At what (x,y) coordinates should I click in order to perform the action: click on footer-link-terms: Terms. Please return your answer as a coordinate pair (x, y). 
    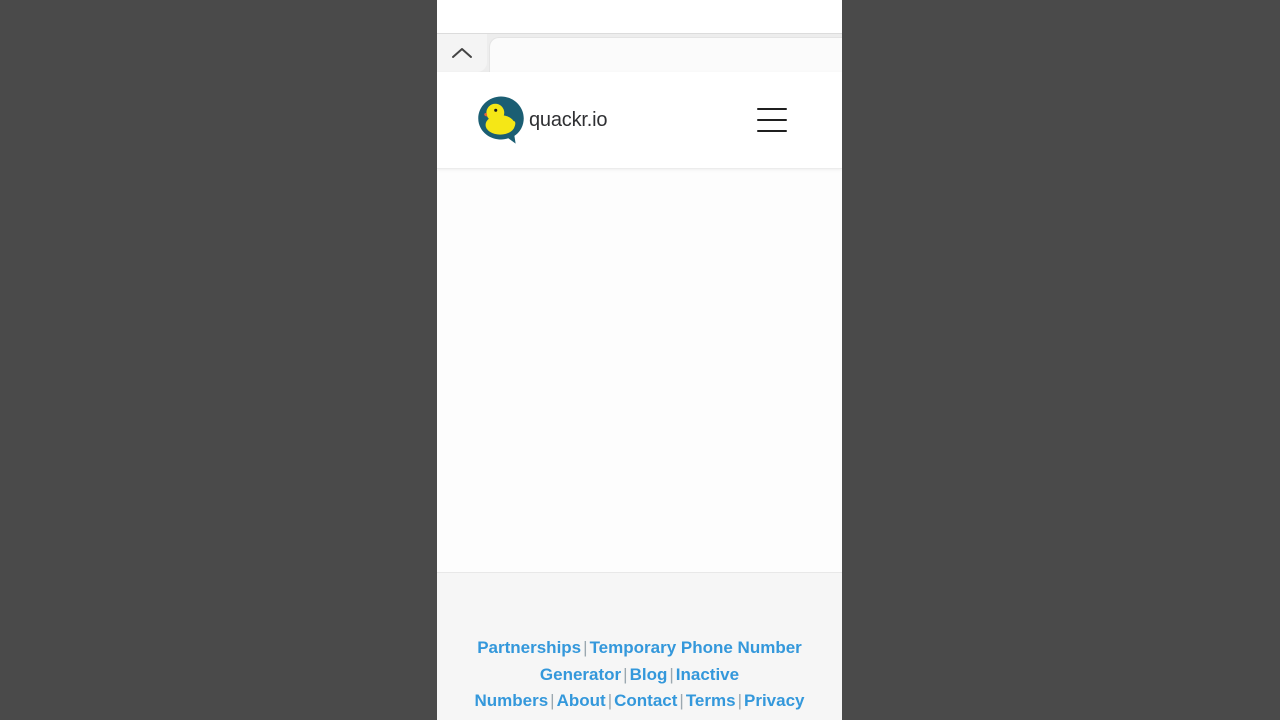
    Looking at the image, I should click on (711, 700).